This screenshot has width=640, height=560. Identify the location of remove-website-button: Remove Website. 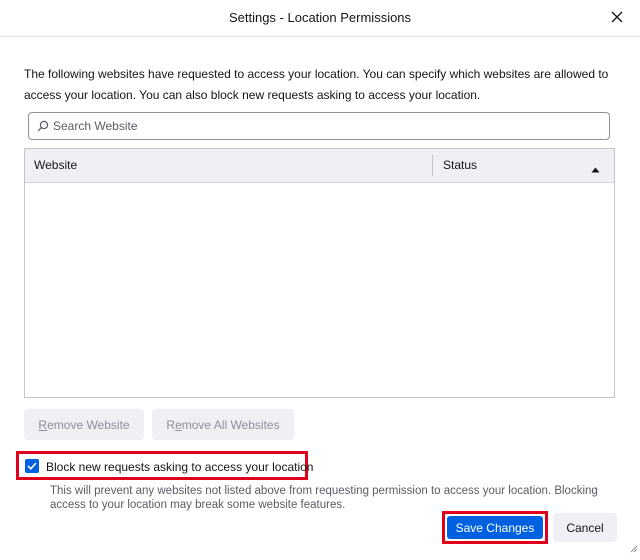
(84, 424).